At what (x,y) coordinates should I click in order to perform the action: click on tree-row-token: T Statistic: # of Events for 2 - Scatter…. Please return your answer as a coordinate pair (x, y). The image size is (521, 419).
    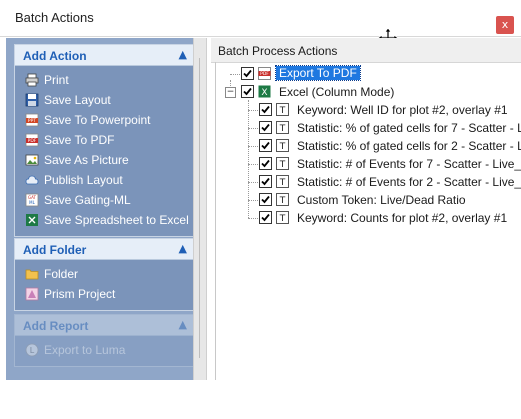
    Looking at the image, I should click on (366, 182).